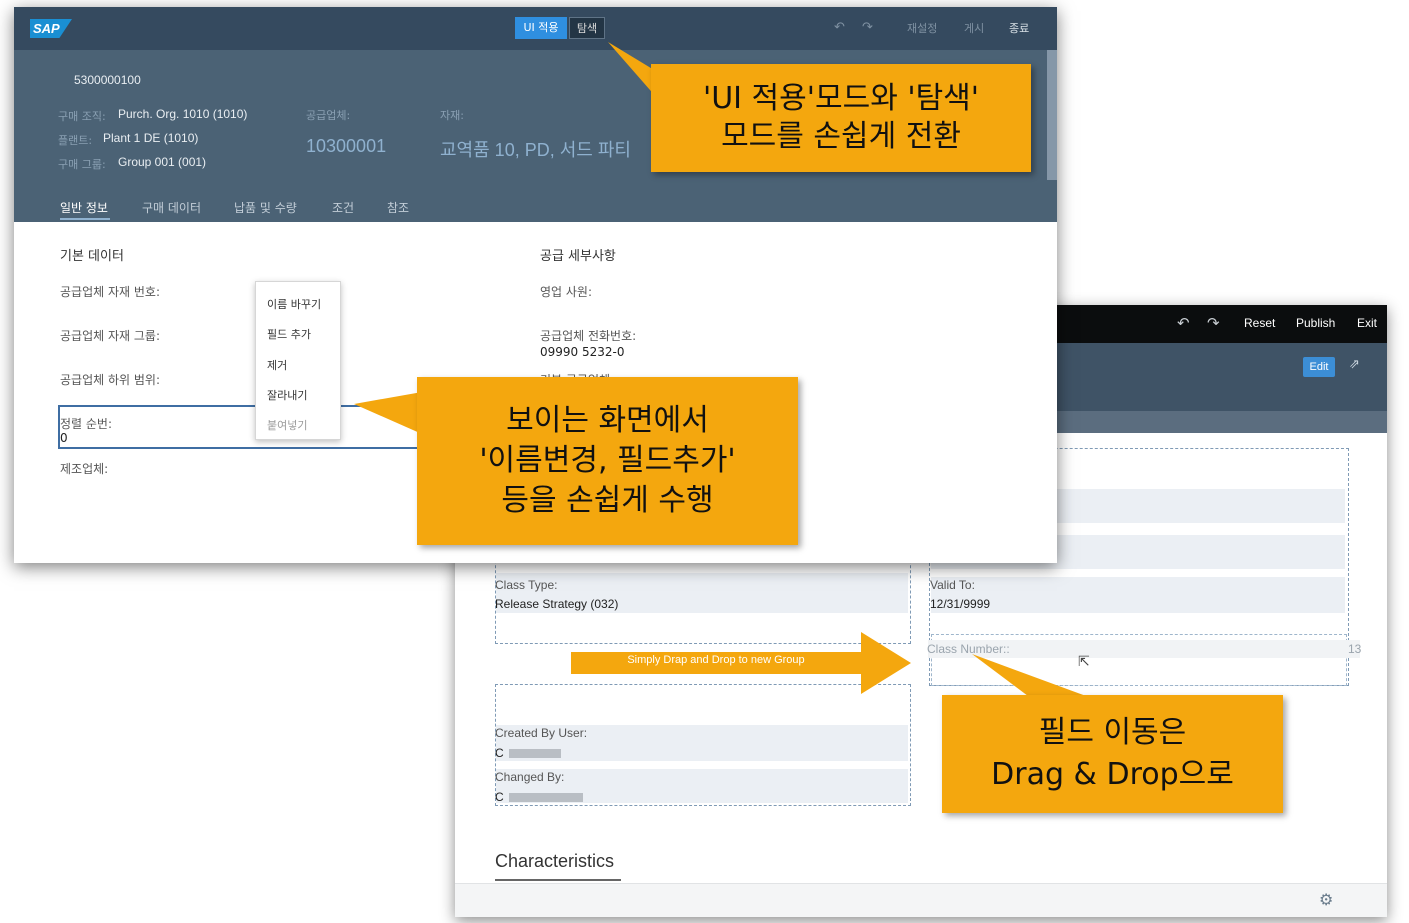 The width and height of the screenshot is (1409, 923). I want to click on callout-drag-drop: 필드 이동은 Drag & Drop으로, so click(1112, 754).